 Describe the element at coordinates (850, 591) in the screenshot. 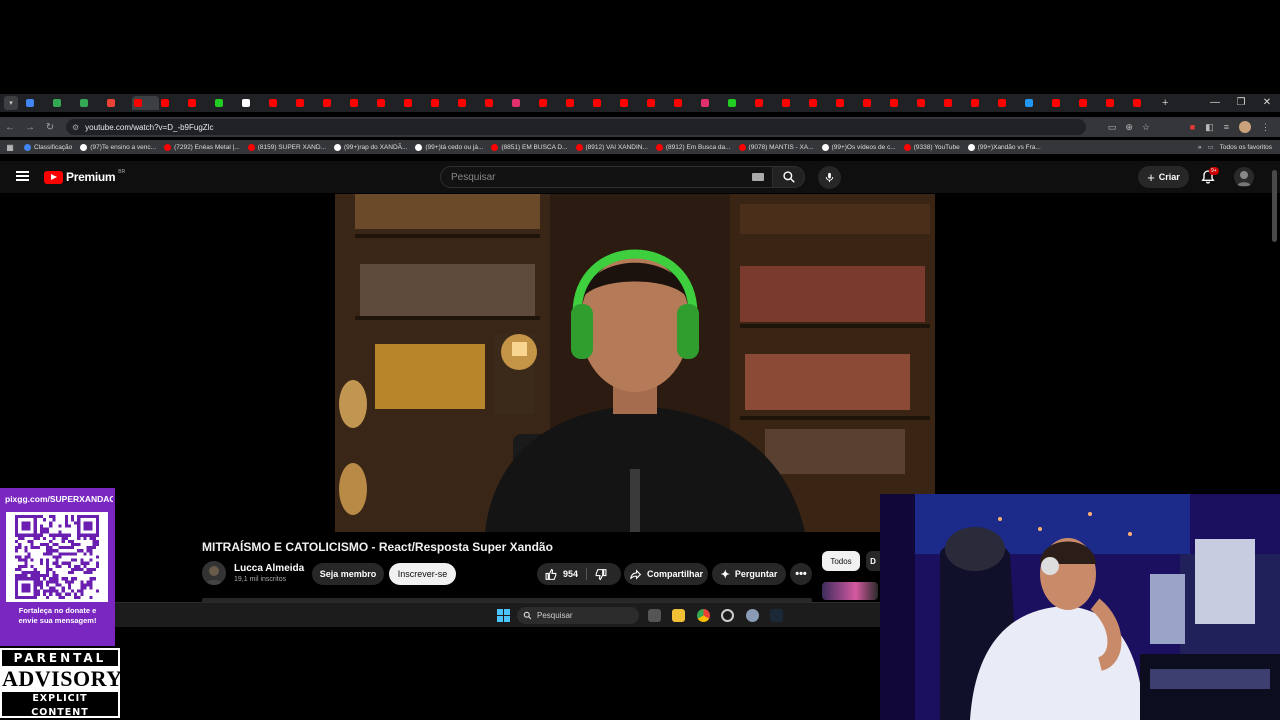

I see `recommended-thumbnail` at that location.